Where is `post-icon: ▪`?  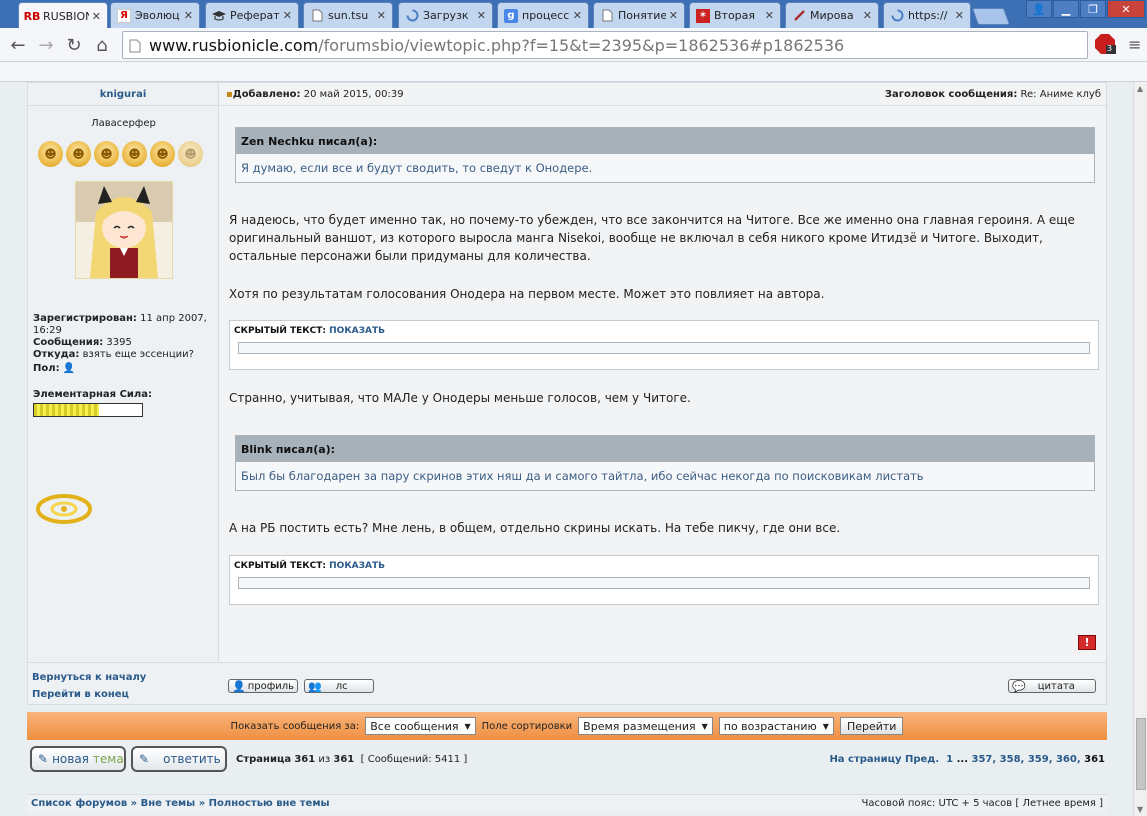 post-icon: ▪ is located at coordinates (229, 94).